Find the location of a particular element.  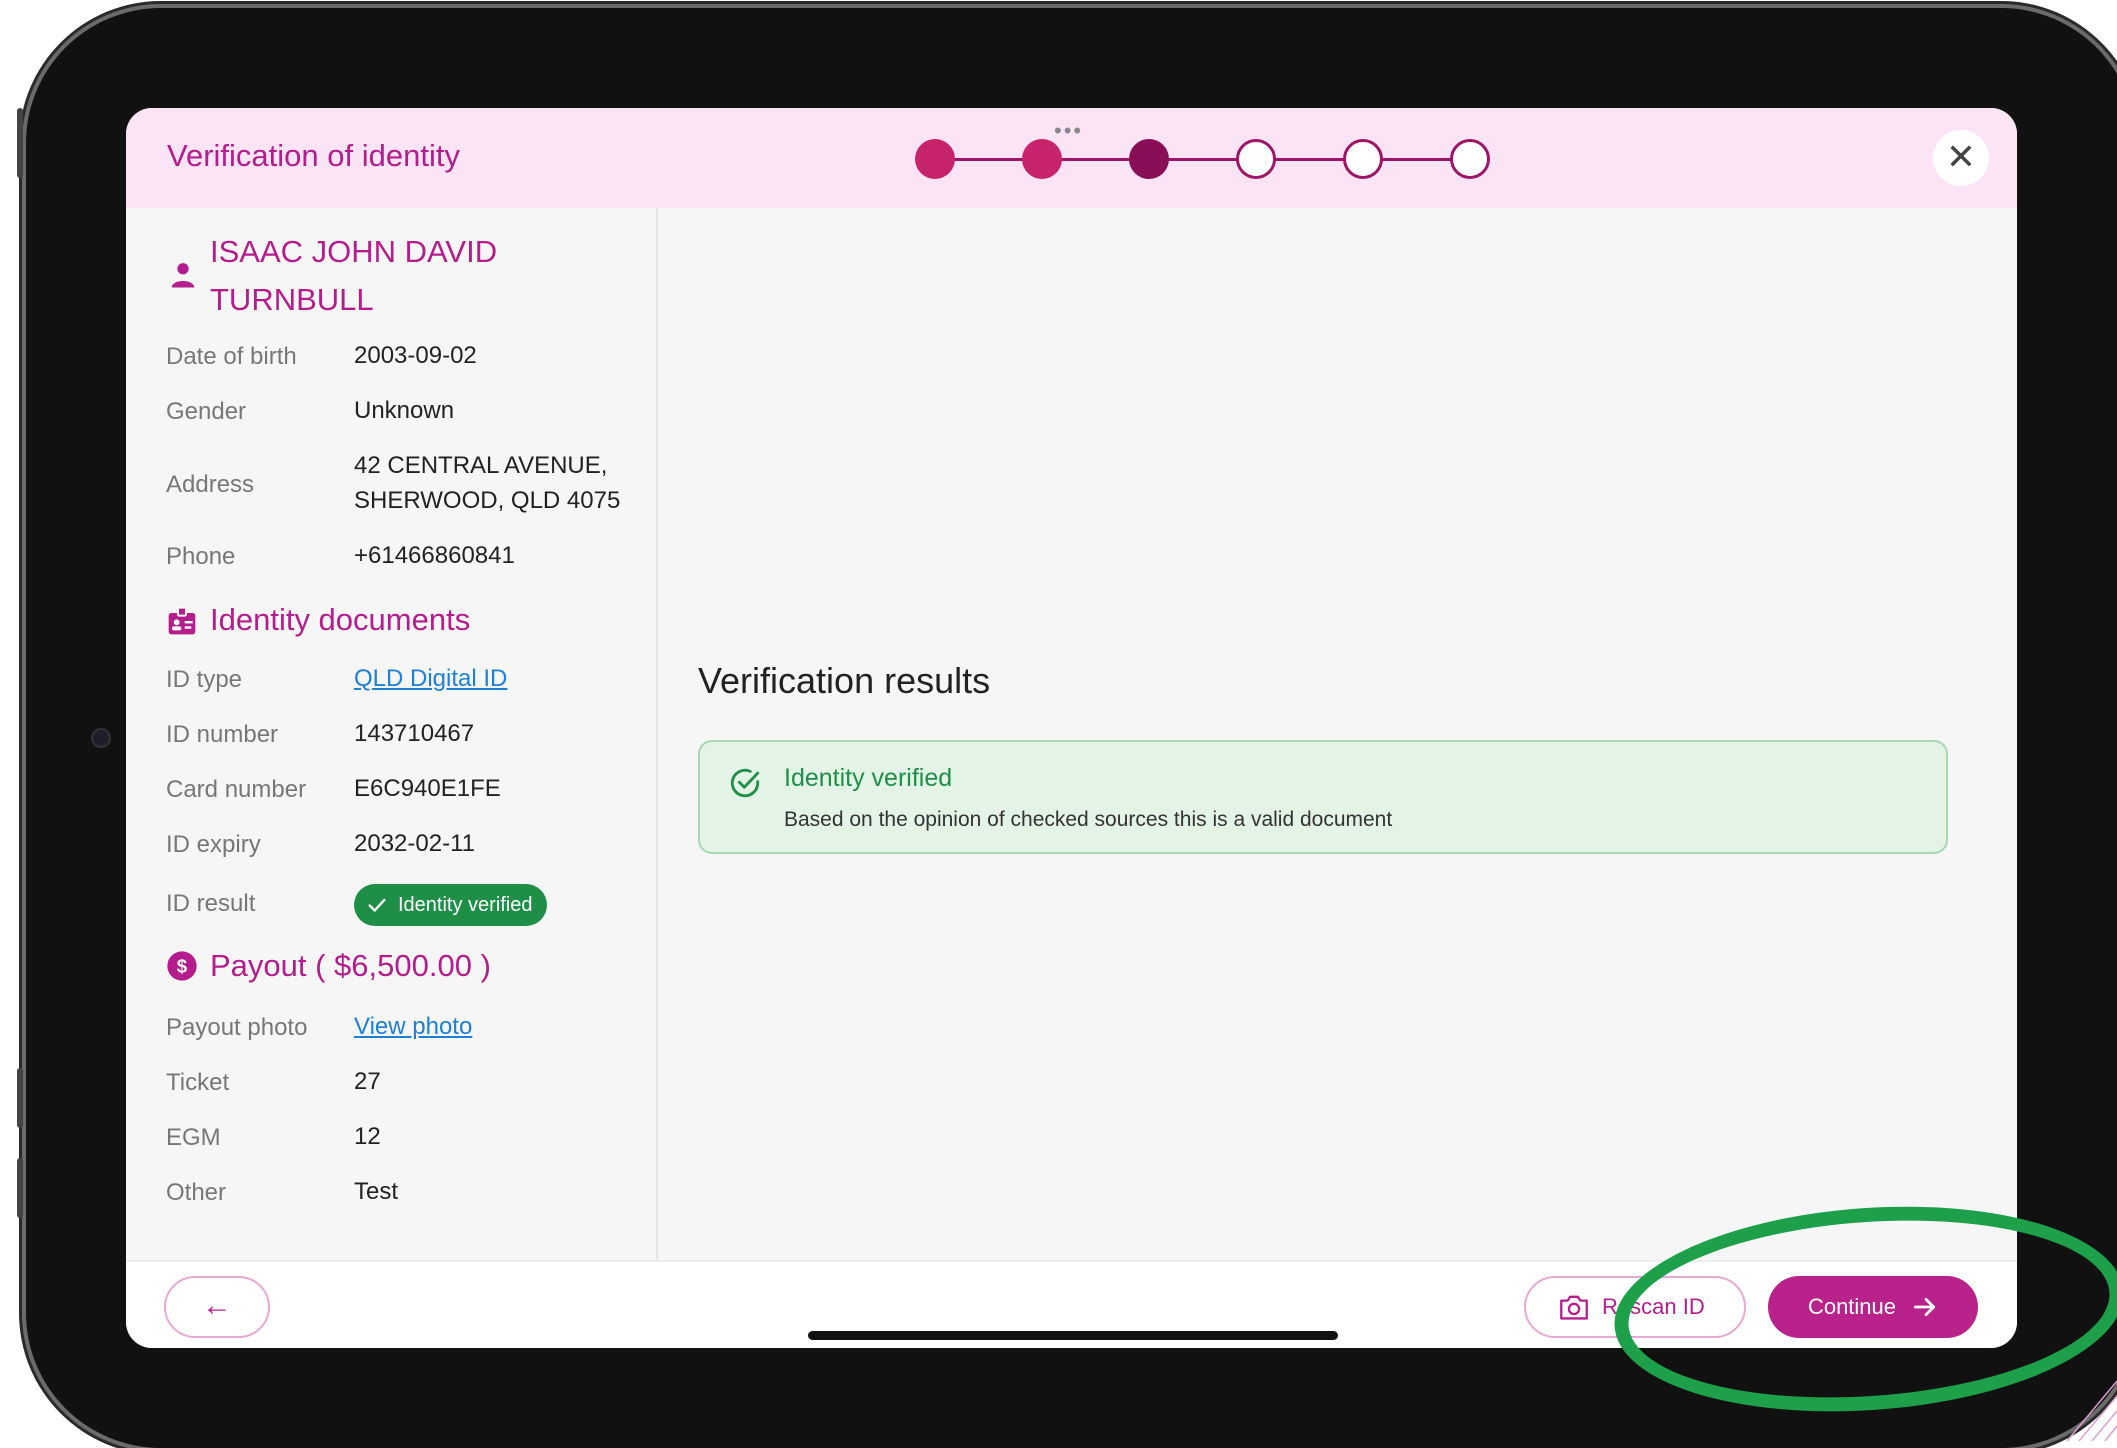

egm-label: EGM is located at coordinates (193, 1137).